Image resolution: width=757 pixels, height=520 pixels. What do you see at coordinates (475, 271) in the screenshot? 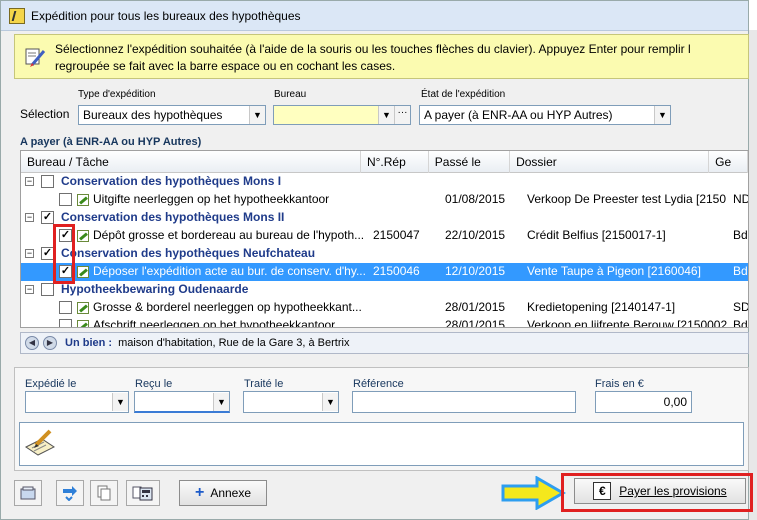
I see `date-cell: 12/10/2015` at bounding box center [475, 271].